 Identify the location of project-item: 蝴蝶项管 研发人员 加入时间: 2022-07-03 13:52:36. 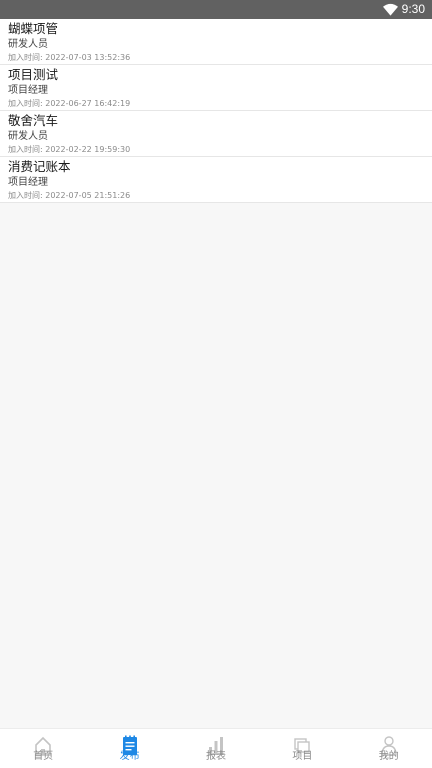
(216, 42).